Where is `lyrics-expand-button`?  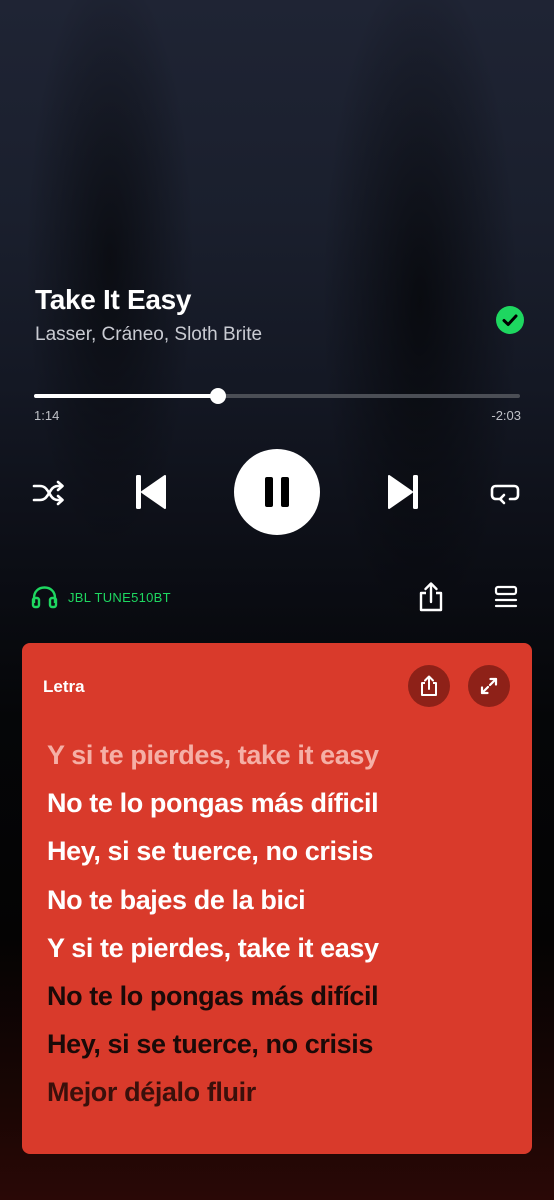
lyrics-expand-button is located at coordinates (489, 686).